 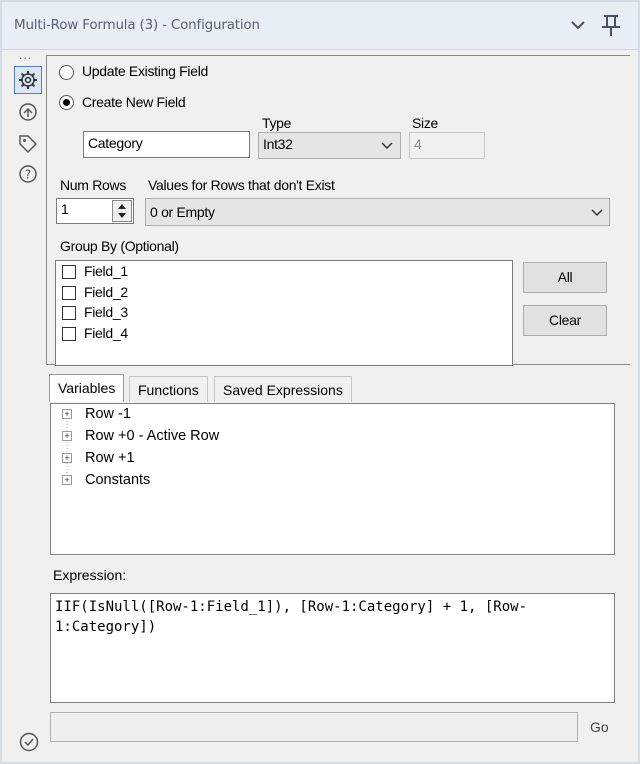 What do you see at coordinates (106, 333) in the screenshot?
I see `field-4-label: Field_4` at bounding box center [106, 333].